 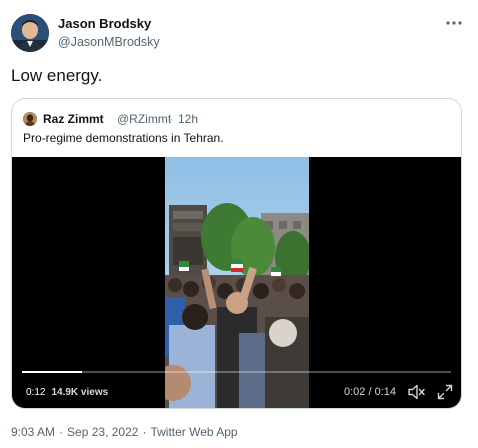 I want to click on video-elapsed-label: 0:12, so click(x=36, y=392).